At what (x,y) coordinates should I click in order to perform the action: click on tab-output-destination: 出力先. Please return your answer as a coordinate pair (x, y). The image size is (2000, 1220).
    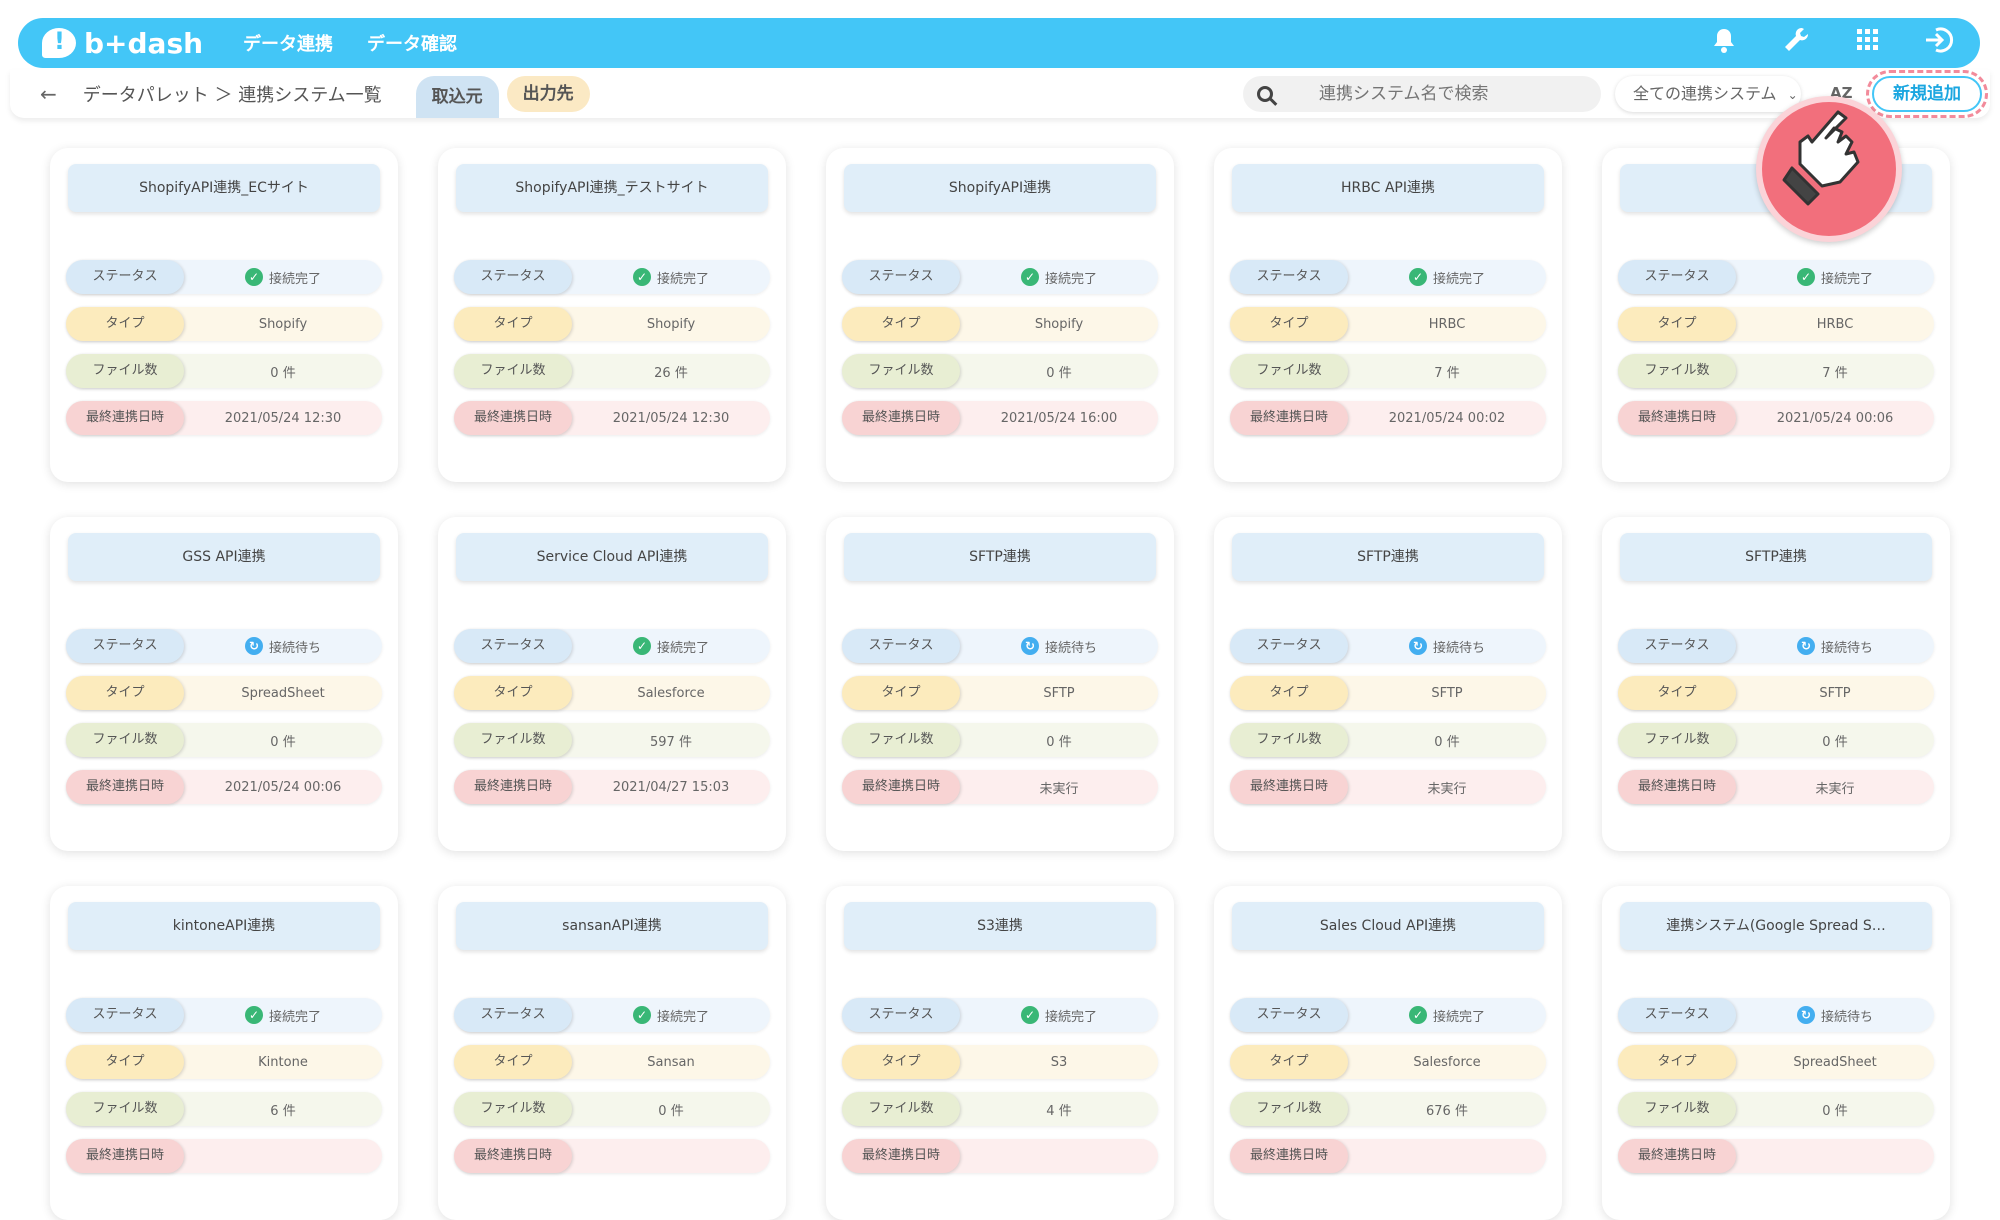
    Looking at the image, I should click on (548, 94).